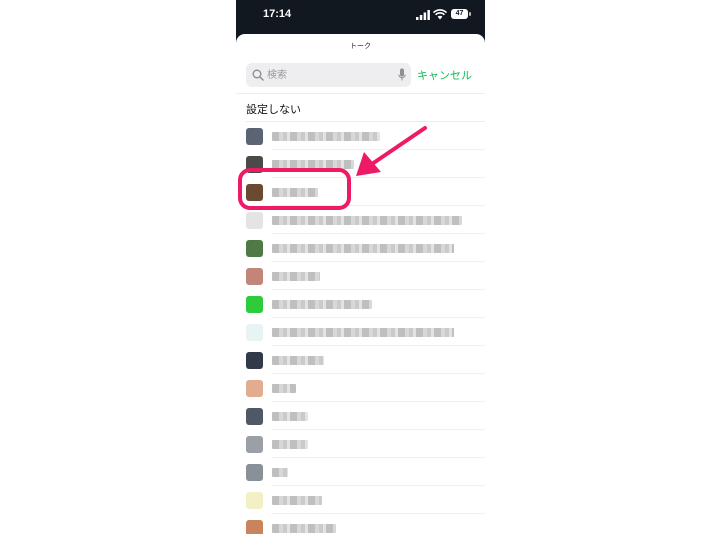  I want to click on mic-icon, so click(402, 75).